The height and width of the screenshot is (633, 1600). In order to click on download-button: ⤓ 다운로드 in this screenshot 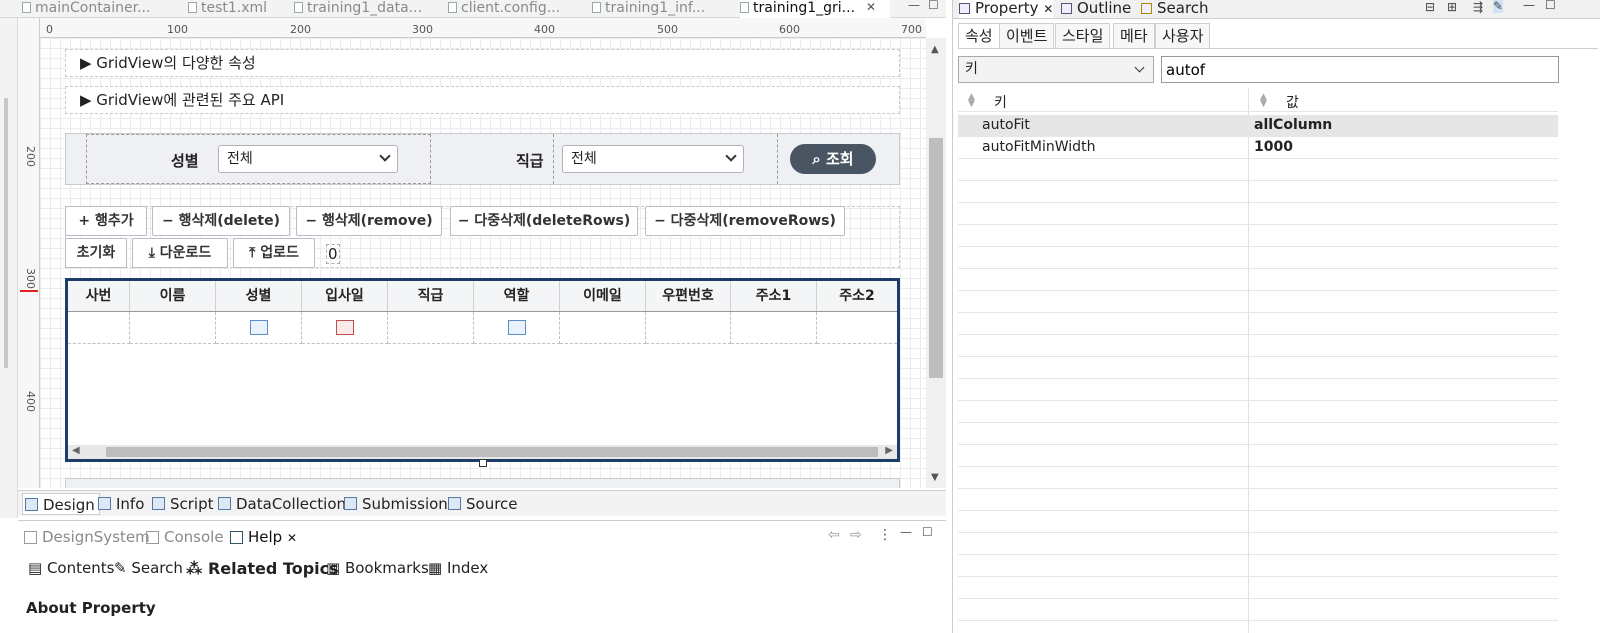, I will do `click(180, 253)`.